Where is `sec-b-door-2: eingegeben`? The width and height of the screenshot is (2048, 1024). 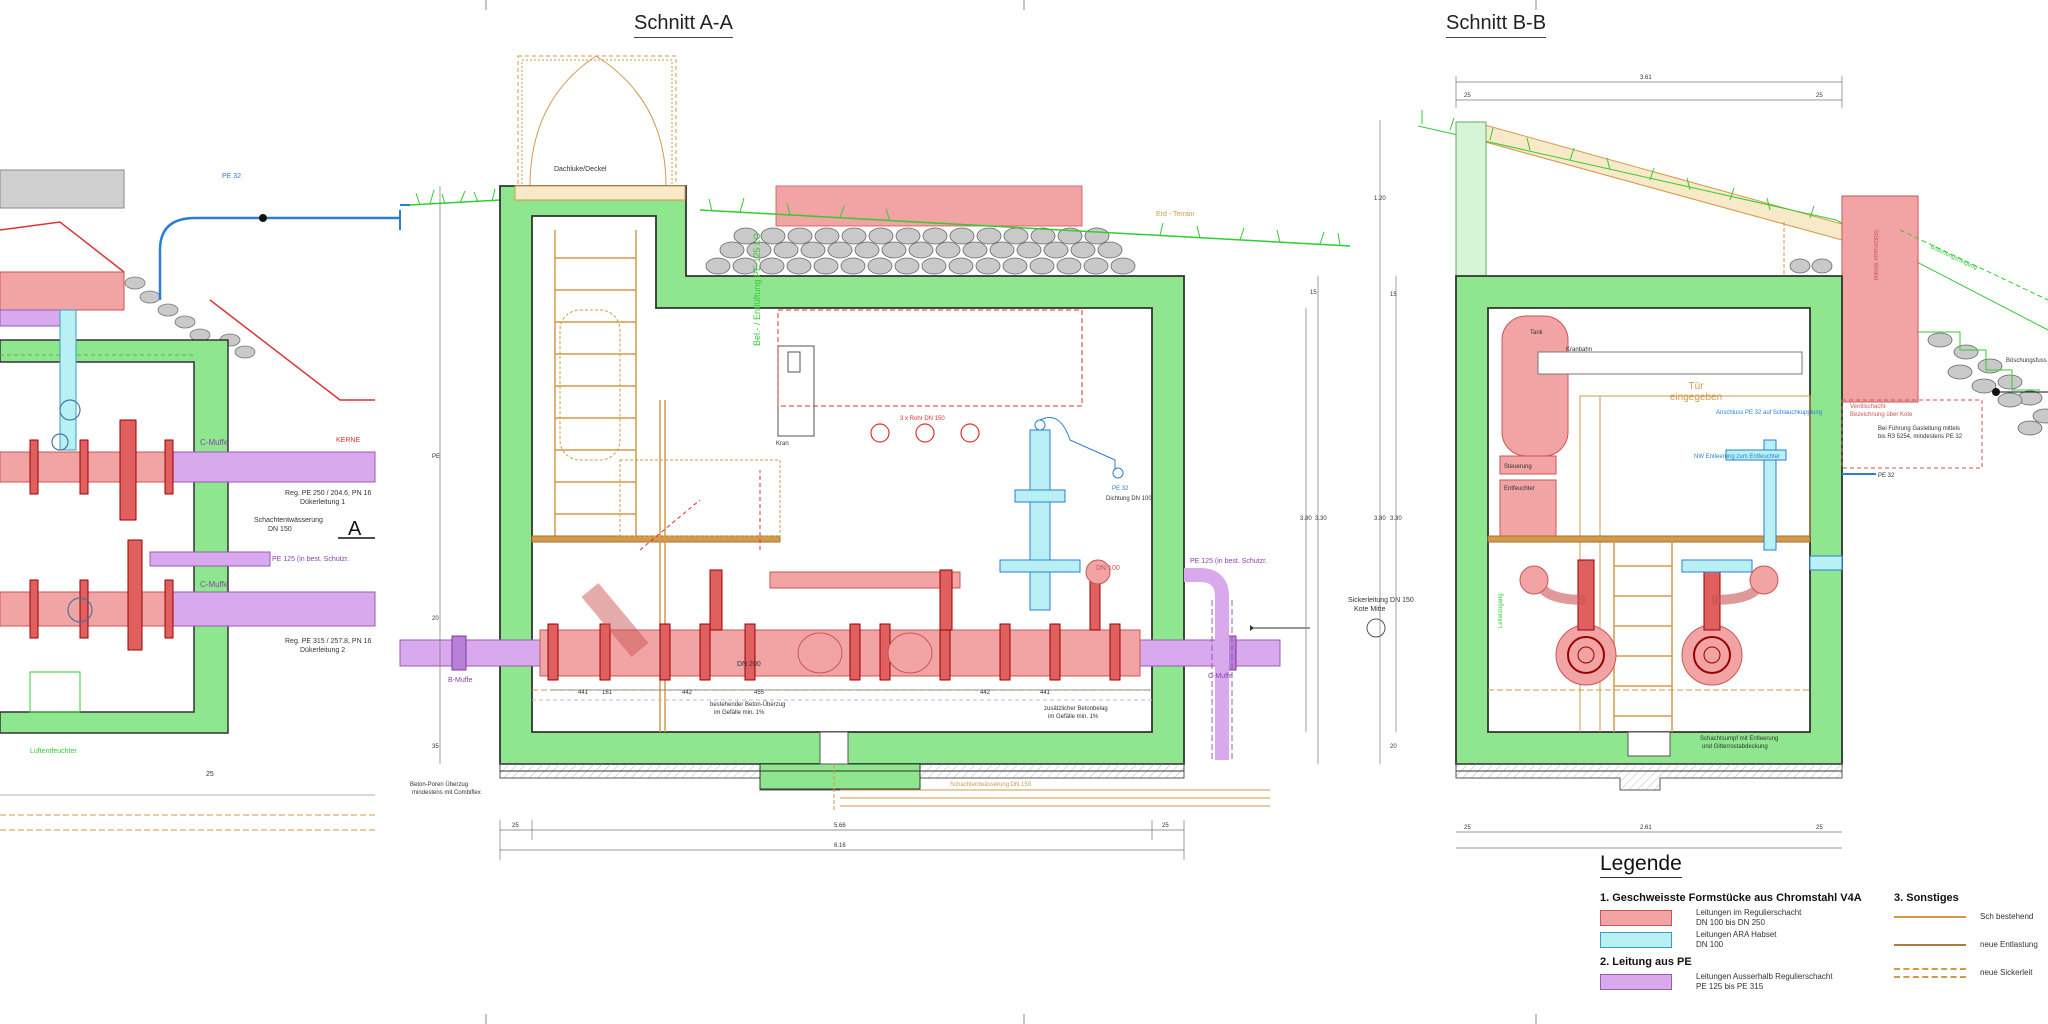 sec-b-door-2: eingegeben is located at coordinates (1696, 397).